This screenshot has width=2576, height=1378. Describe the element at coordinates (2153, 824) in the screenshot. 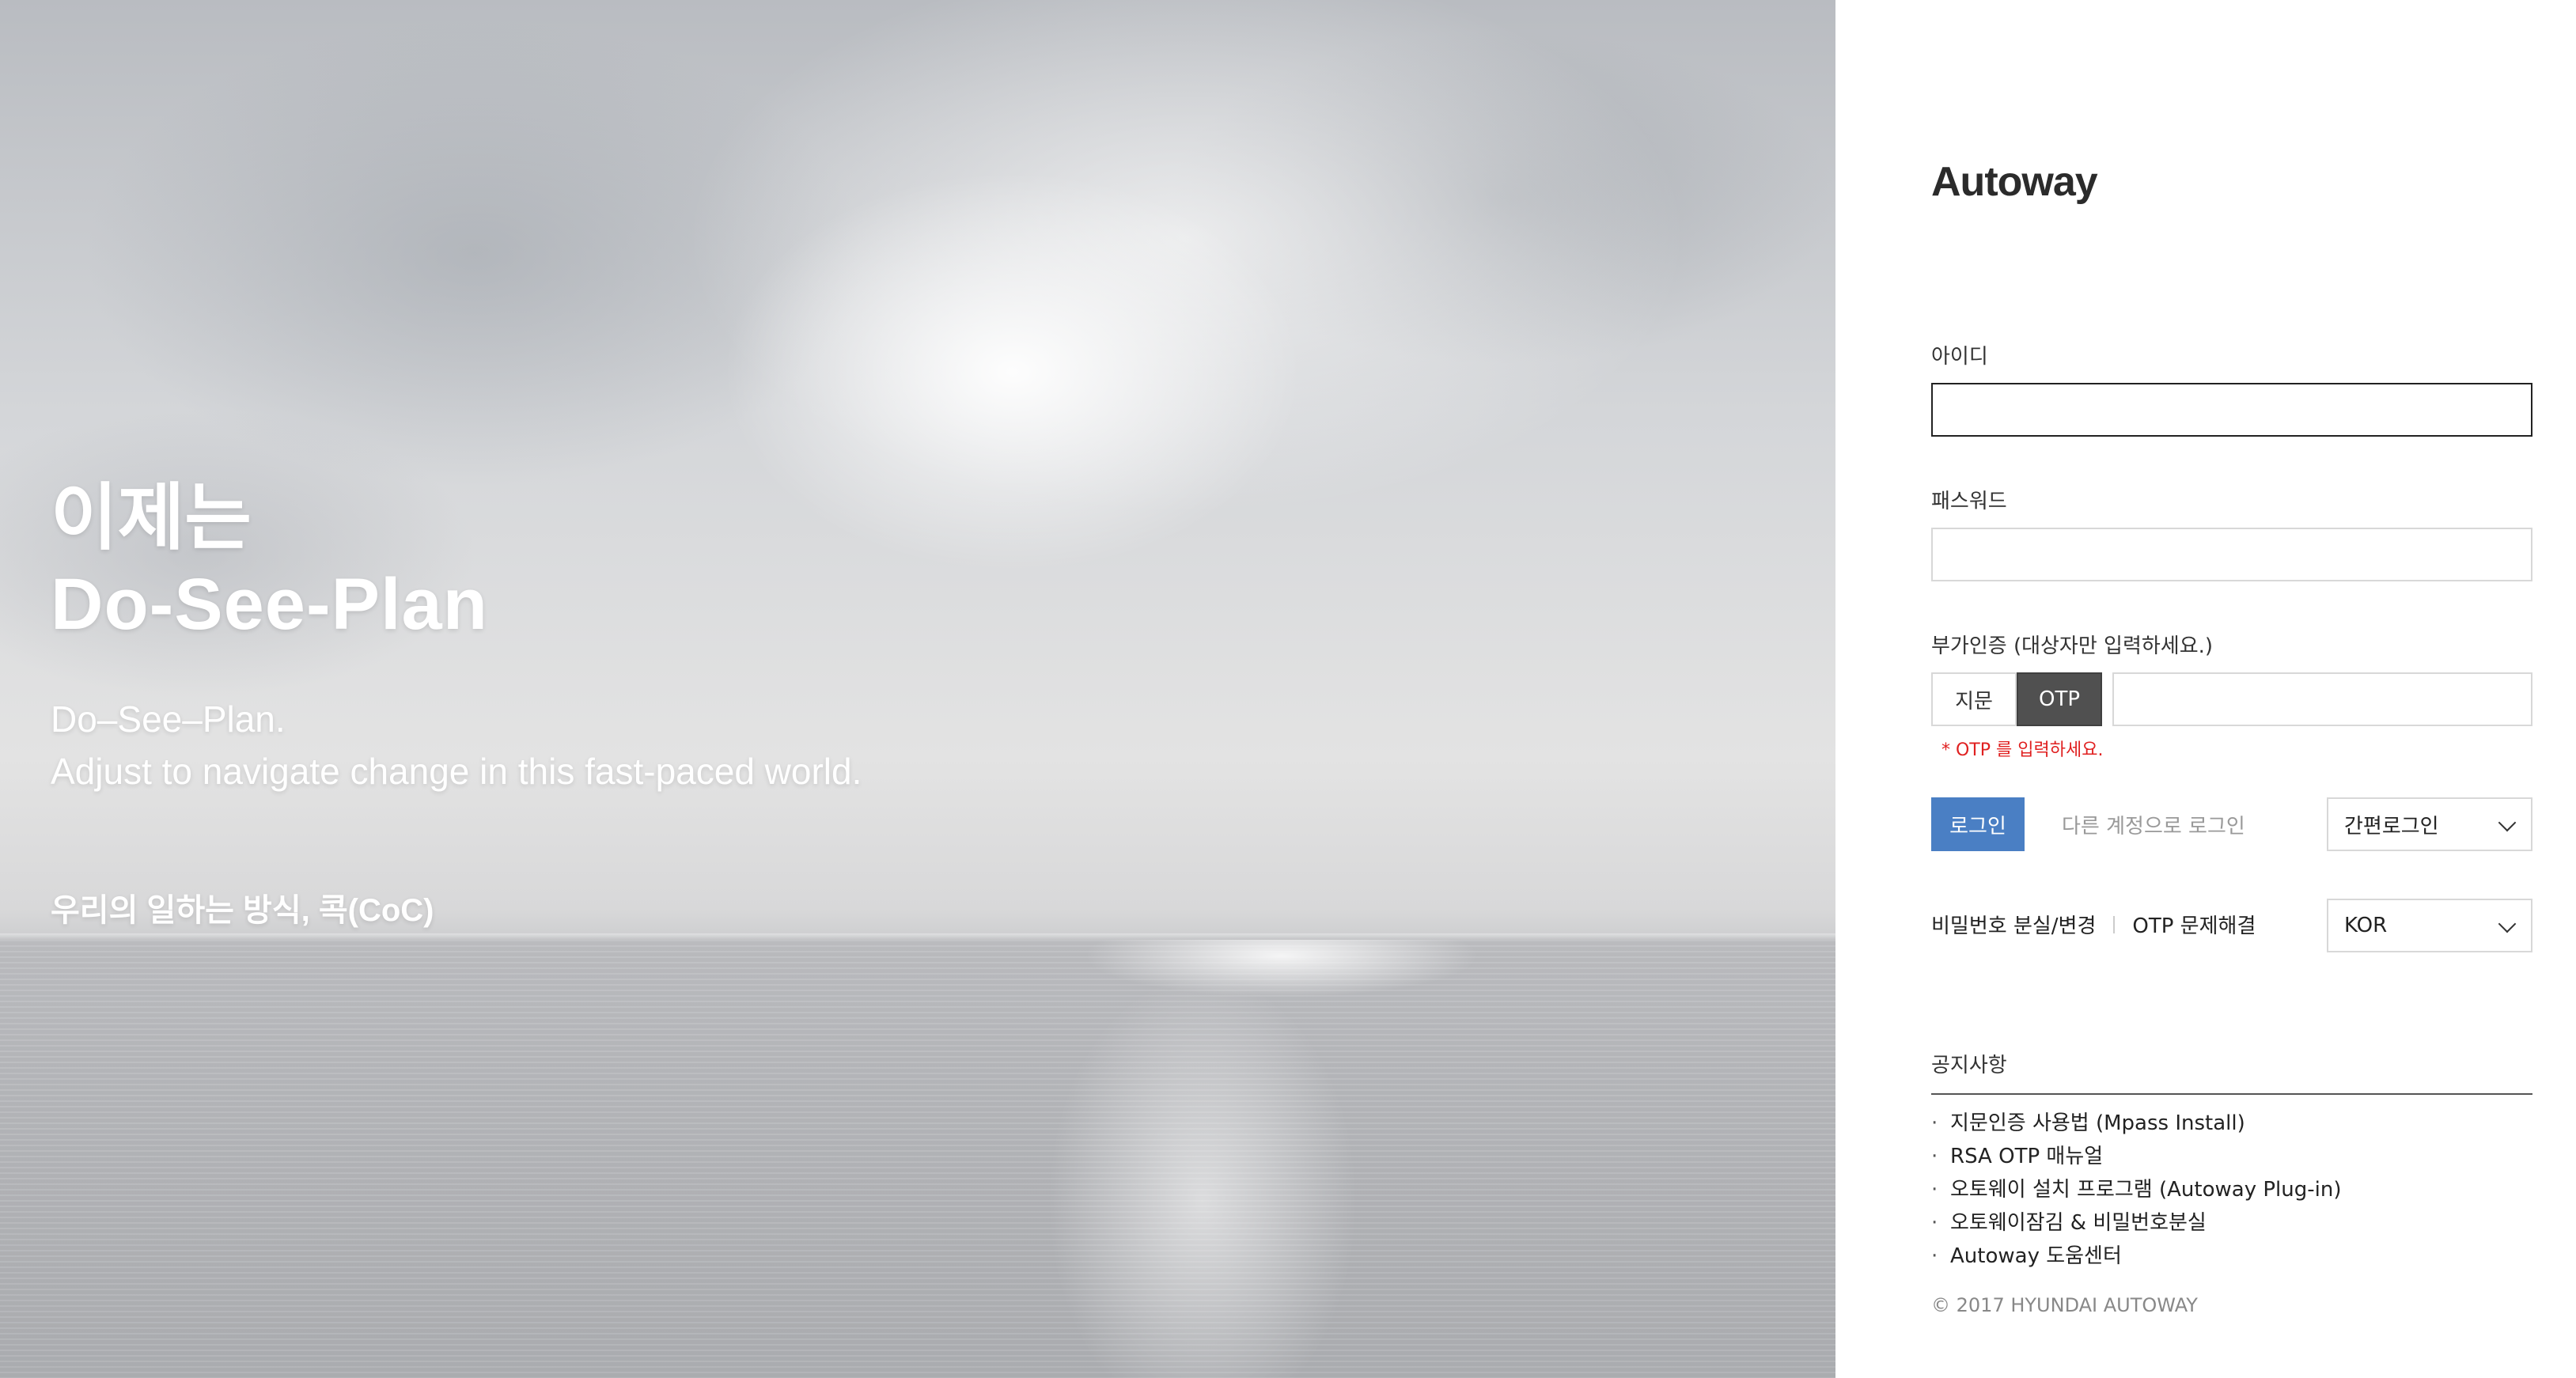

I see `other-account-login-link: 다른 계정으로 로그인` at that location.